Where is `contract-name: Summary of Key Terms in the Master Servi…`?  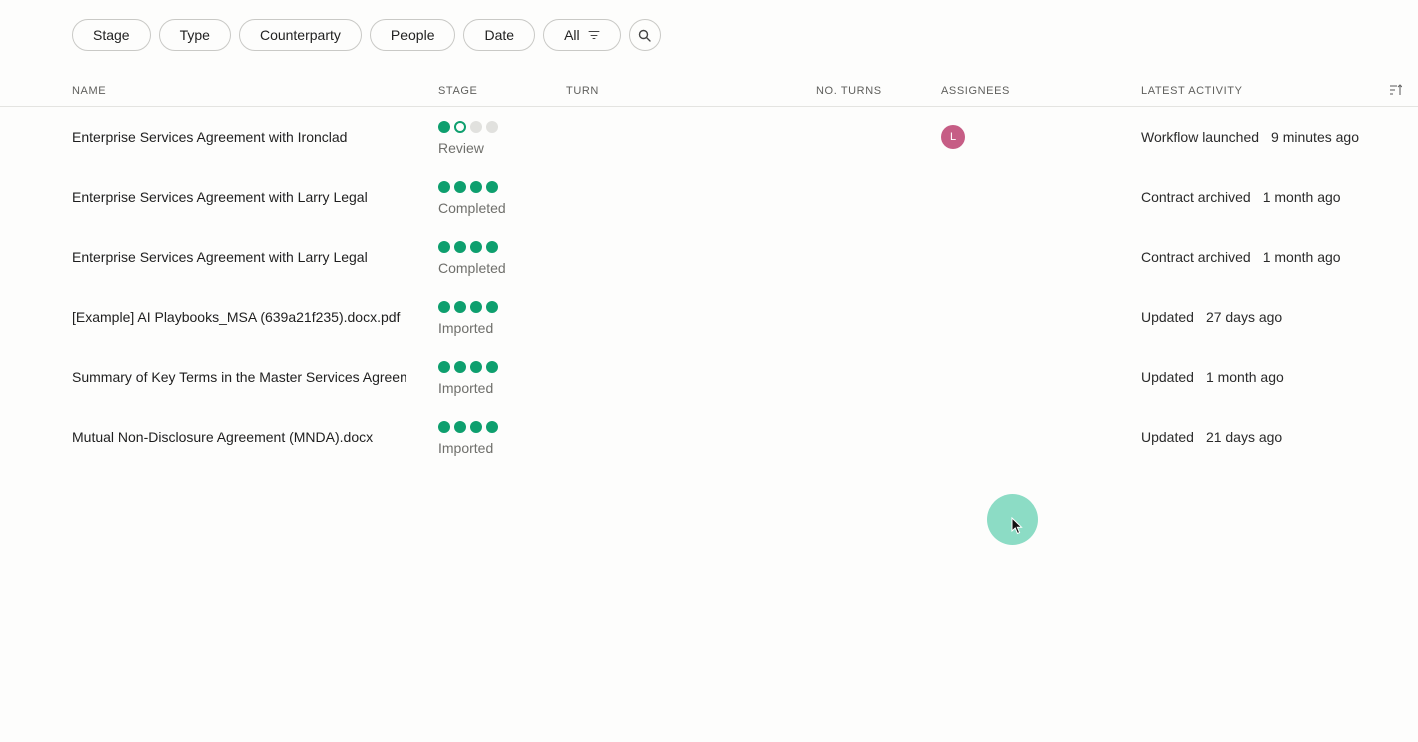
contract-name: Summary of Key Terms in the Master Servi… is located at coordinates (239, 377).